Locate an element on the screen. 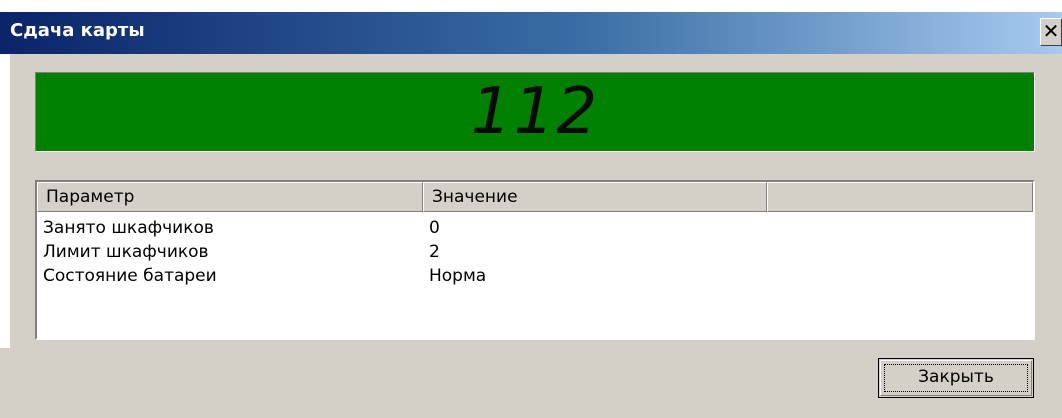  row-value: 2 is located at coordinates (434, 252).